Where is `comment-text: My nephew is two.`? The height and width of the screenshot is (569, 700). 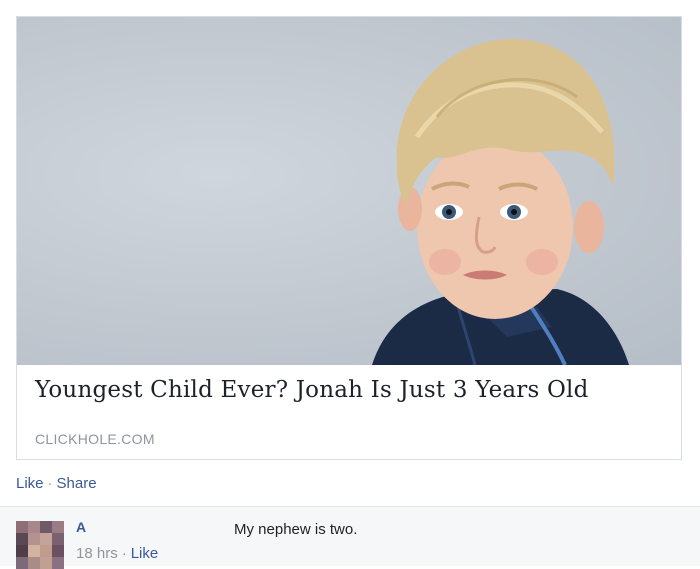
comment-text: My nephew is two. is located at coordinates (296, 529).